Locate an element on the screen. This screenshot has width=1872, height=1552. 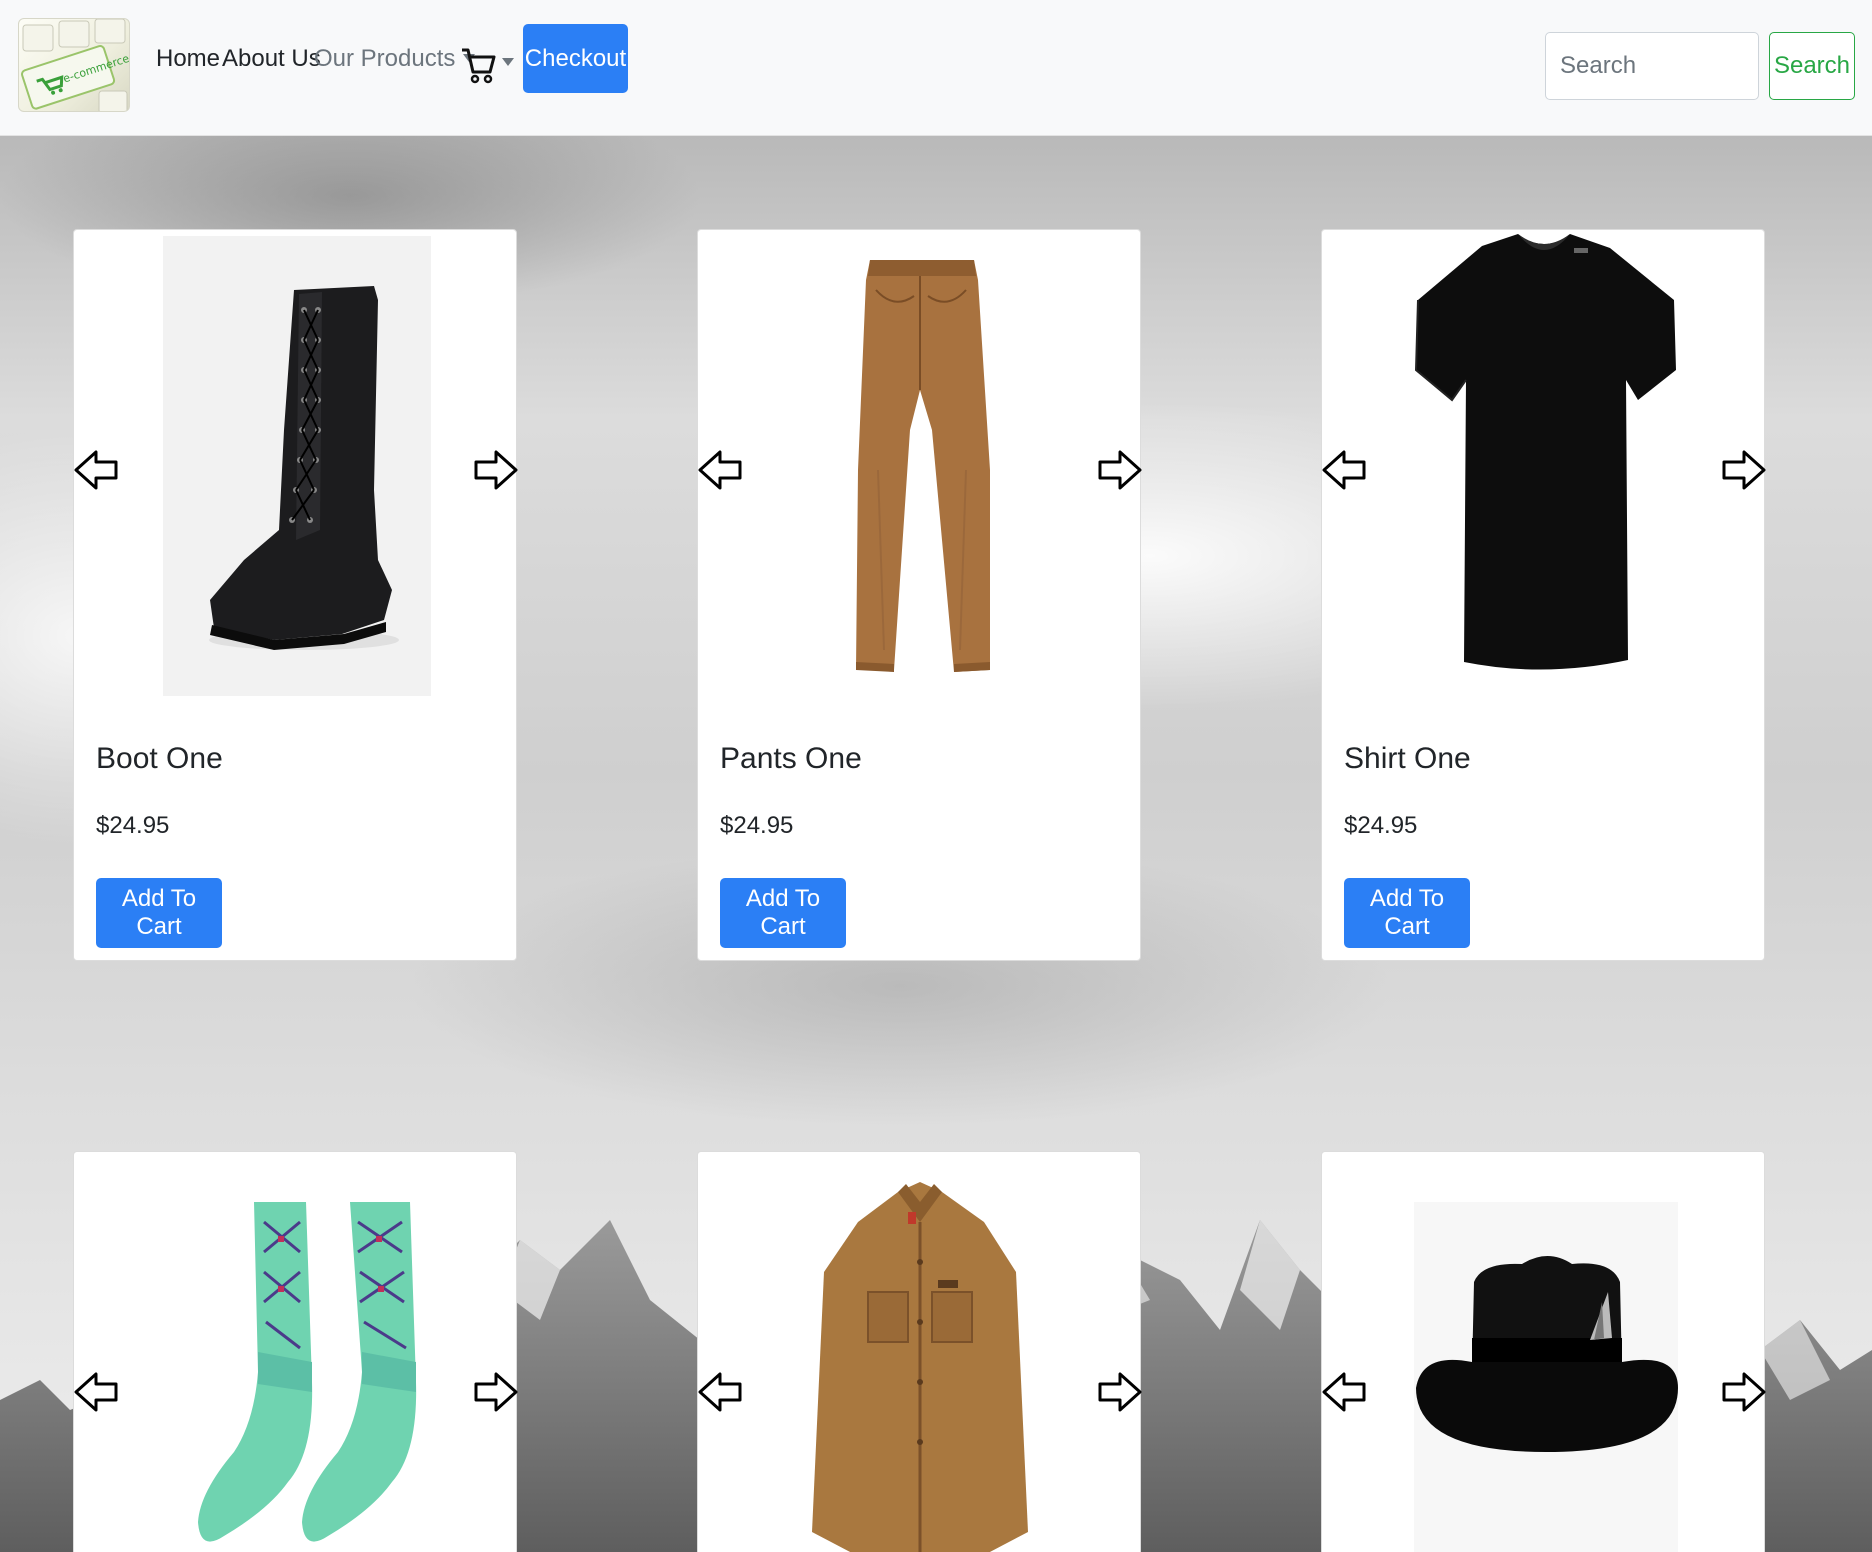
shopping-cart-icon is located at coordinates (479, 66).